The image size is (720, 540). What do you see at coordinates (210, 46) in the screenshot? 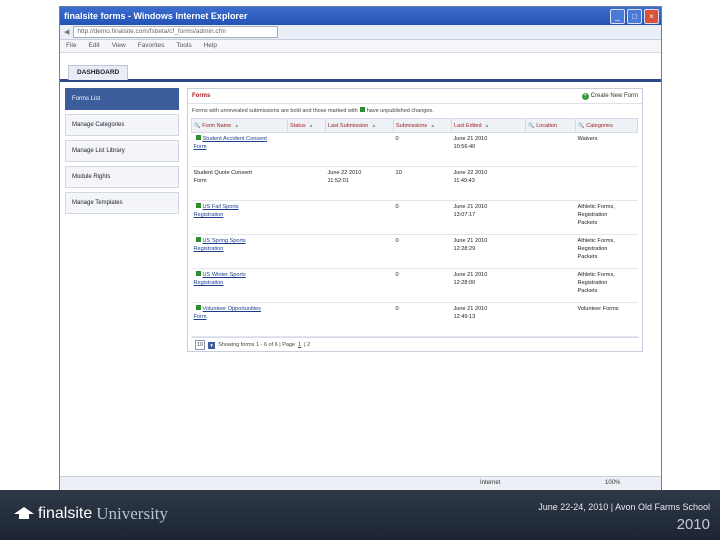
I see `menu-help: Help` at bounding box center [210, 46].